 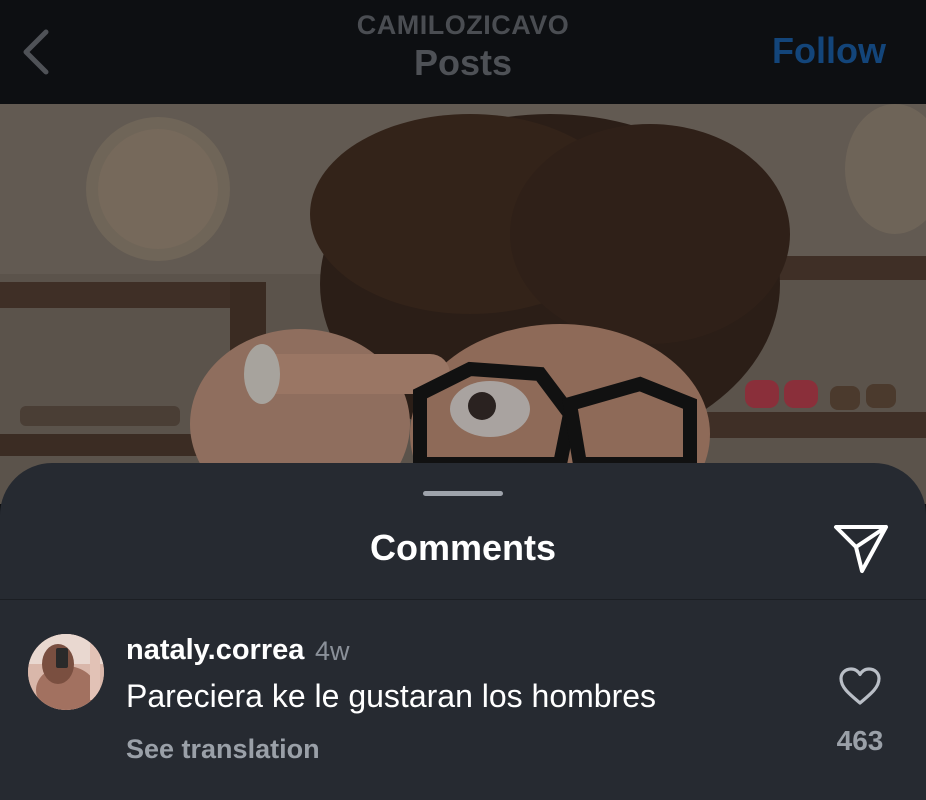 I want to click on avatar-image, so click(x=66, y=672).